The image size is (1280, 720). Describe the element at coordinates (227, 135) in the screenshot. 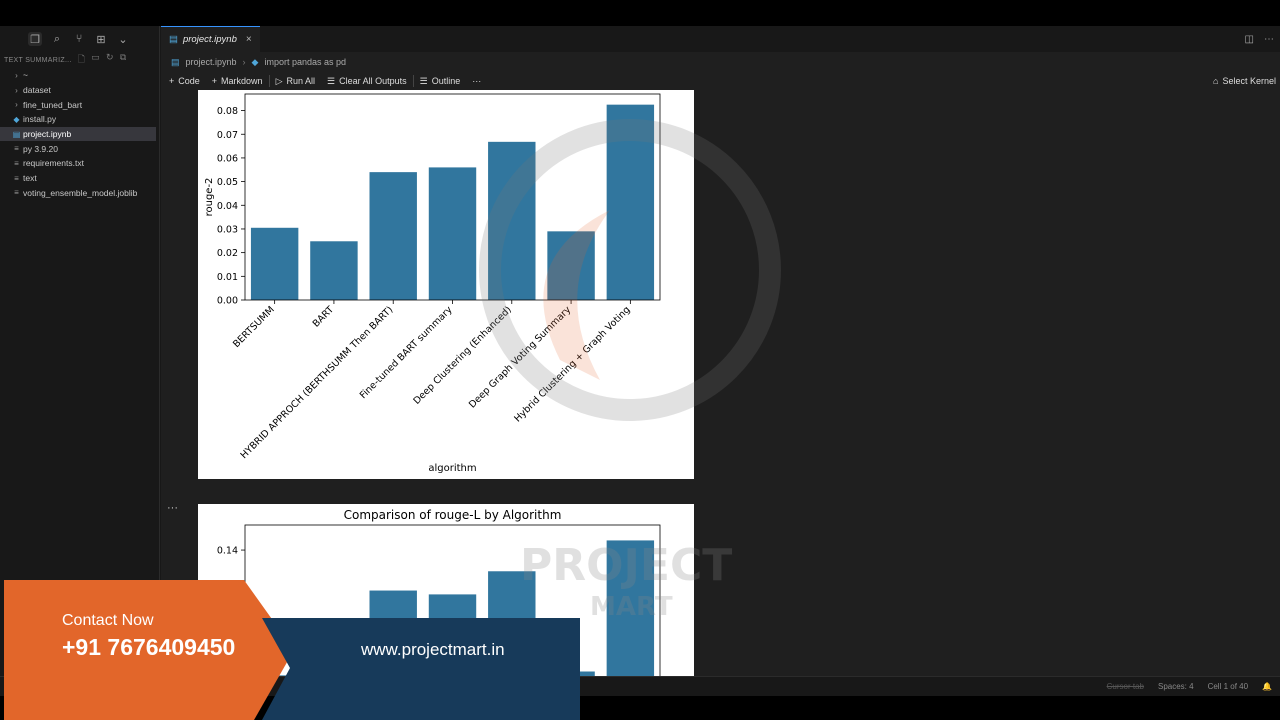

I see `y-tick-label: 0.07` at that location.